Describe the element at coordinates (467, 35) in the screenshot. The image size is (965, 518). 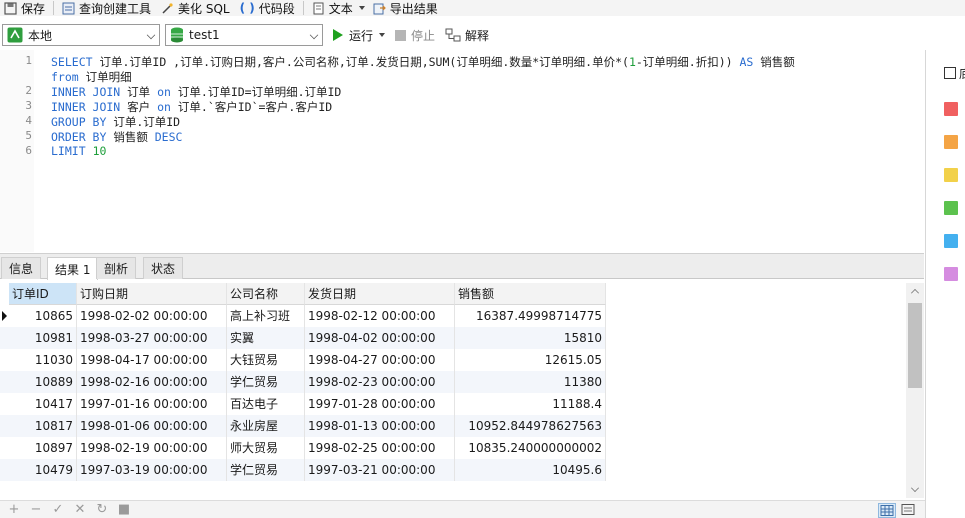
I see `explain-button: 解释` at that location.